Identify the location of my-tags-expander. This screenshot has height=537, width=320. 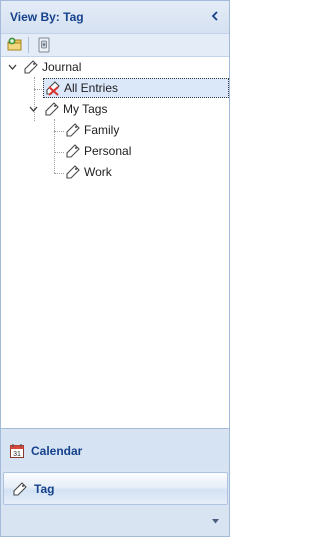
(33, 109).